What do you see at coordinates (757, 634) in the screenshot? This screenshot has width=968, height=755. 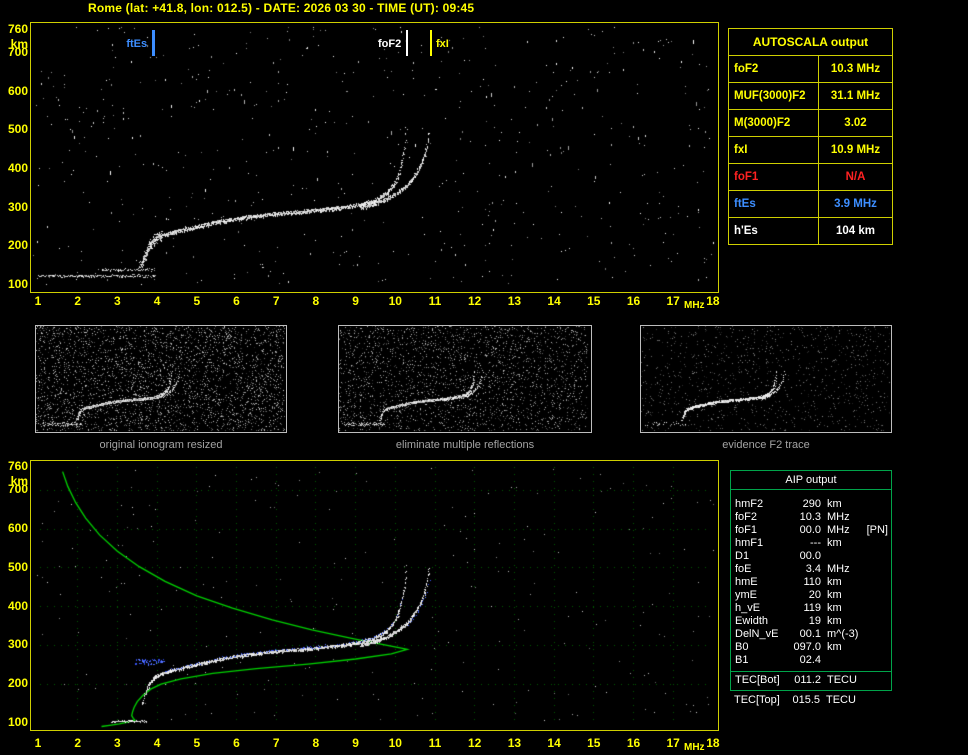 I see `aip-param: DelN_vE` at bounding box center [757, 634].